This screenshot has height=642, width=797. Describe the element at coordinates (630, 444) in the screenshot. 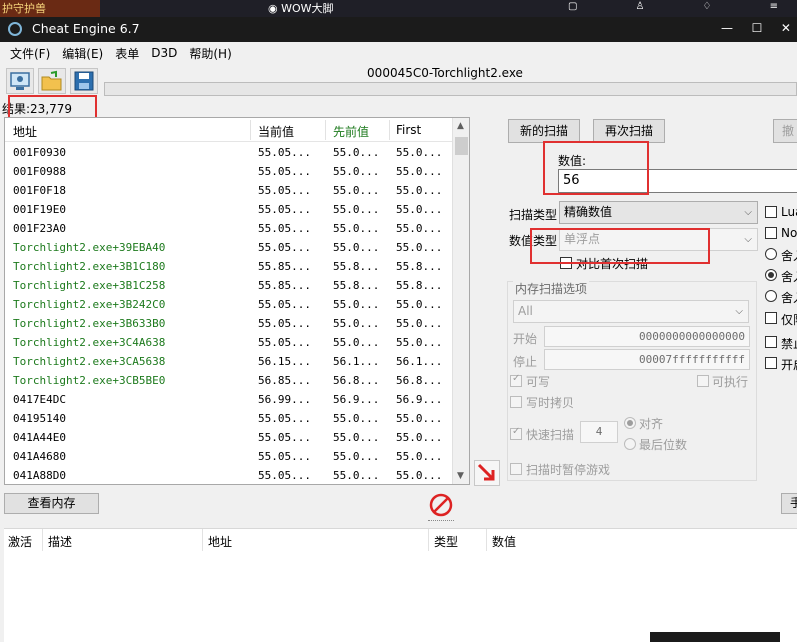

I see `last-digits-radio` at that location.